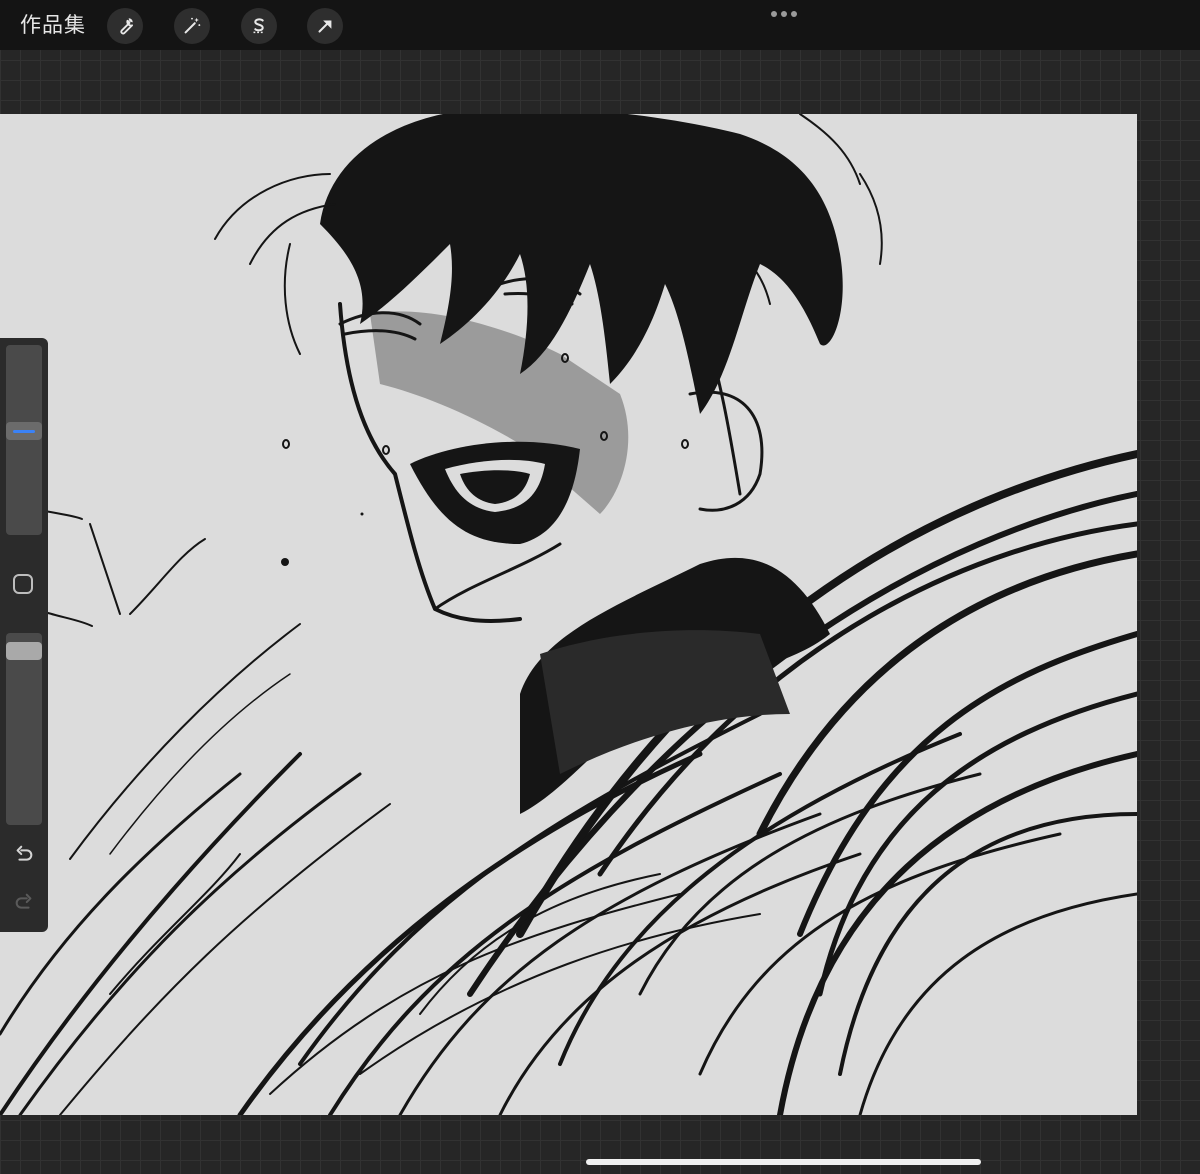 This screenshot has width=1200, height=1174. What do you see at coordinates (53, 25) in the screenshot?
I see `gallery-button: 作品集` at bounding box center [53, 25].